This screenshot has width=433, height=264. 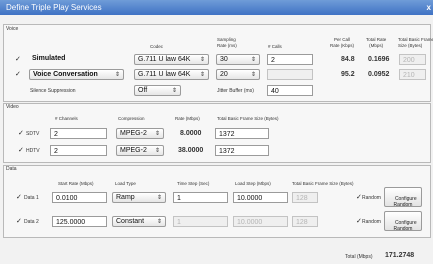 What do you see at coordinates (227, 42) in the screenshot?
I see `voice-header-sampling: Sampling Rate (ms)` at bounding box center [227, 42].